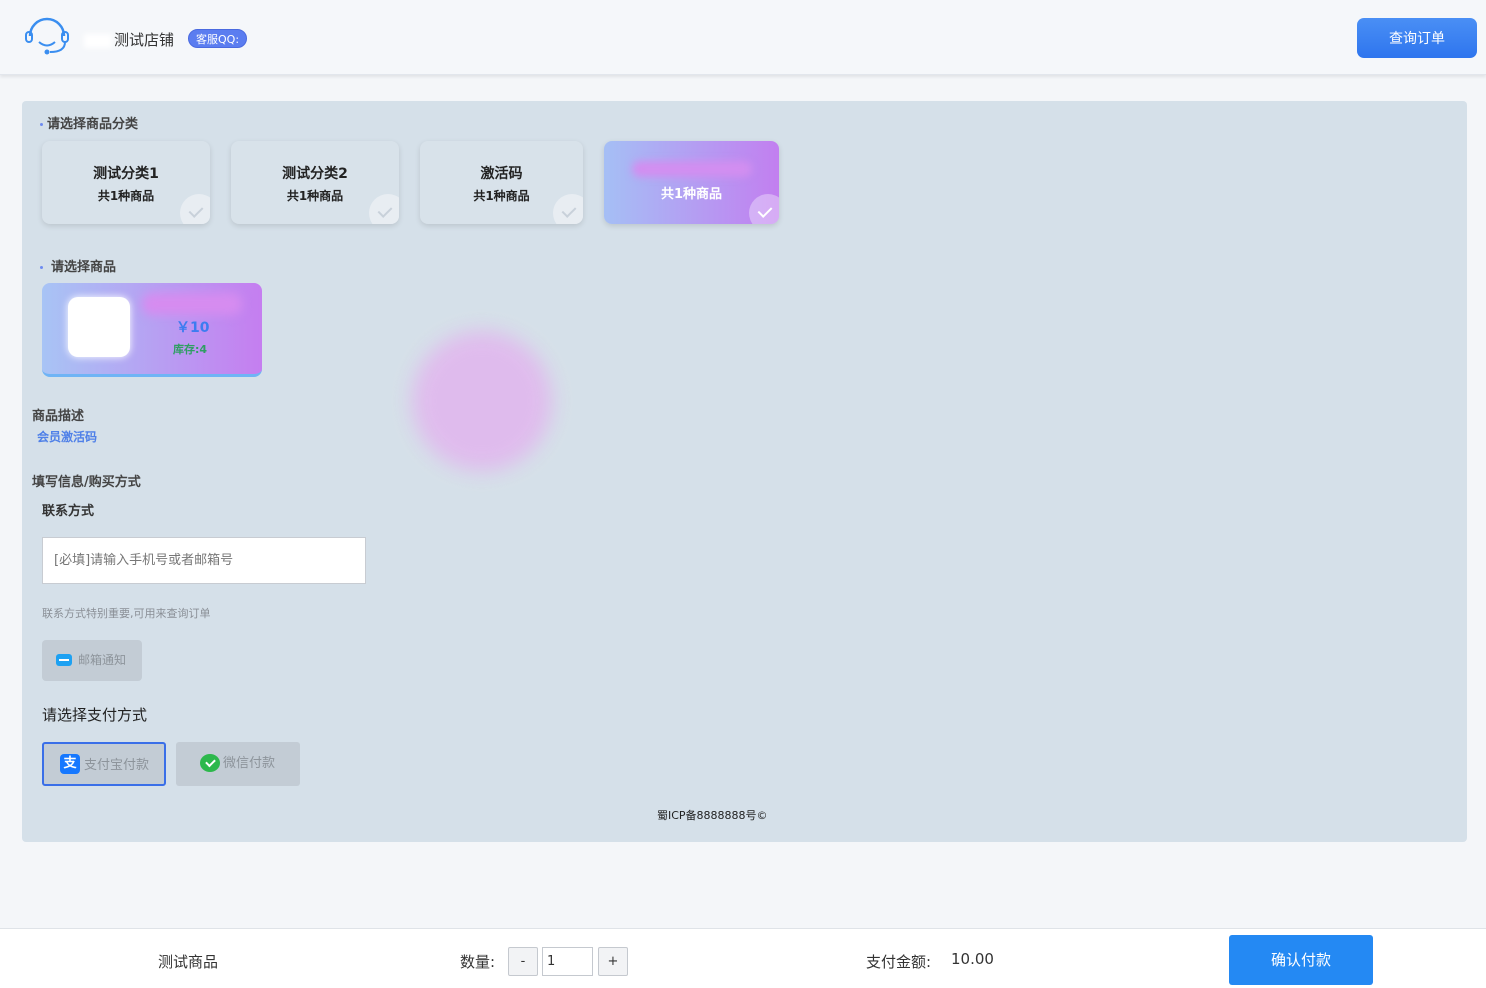  What do you see at coordinates (249, 763) in the screenshot?
I see `wechat-label: 微信付款` at bounding box center [249, 763].